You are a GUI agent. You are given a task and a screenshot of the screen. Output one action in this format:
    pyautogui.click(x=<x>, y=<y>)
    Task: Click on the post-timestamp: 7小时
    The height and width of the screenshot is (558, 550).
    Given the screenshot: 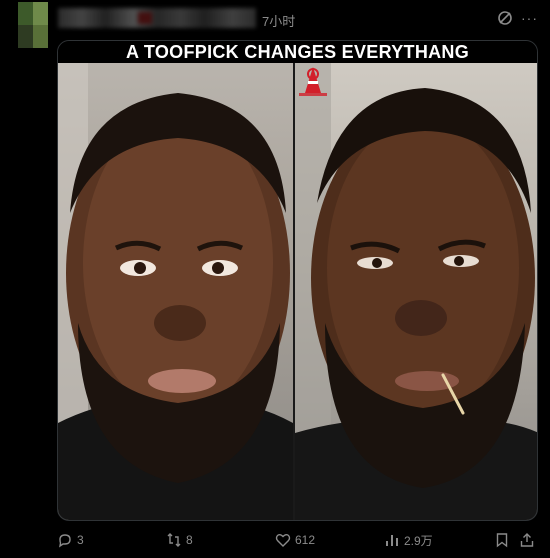 What is the action you would take?
    pyautogui.click(x=278, y=20)
    